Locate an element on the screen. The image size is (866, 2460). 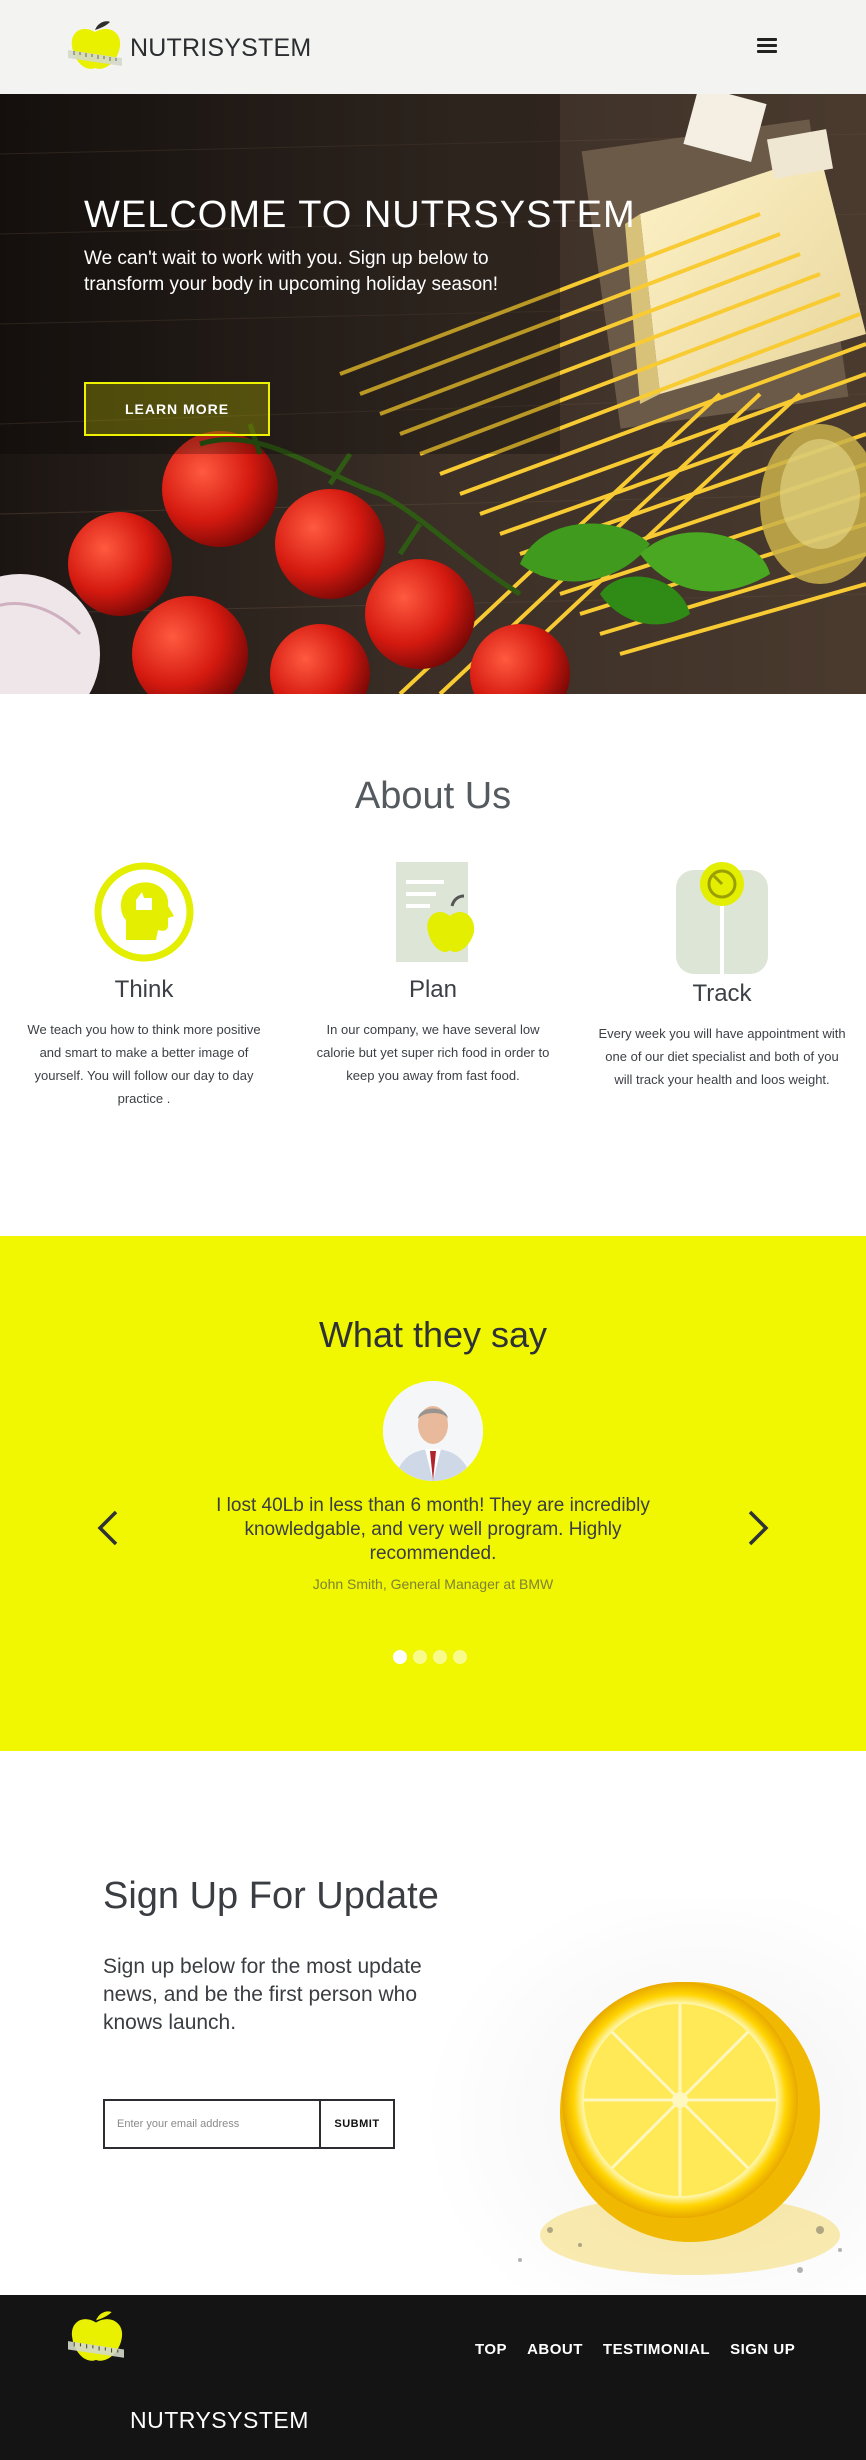
footer-nav: TOP ABOUT TESTIMONIAL SIGN UP is located at coordinates (635, 2349).